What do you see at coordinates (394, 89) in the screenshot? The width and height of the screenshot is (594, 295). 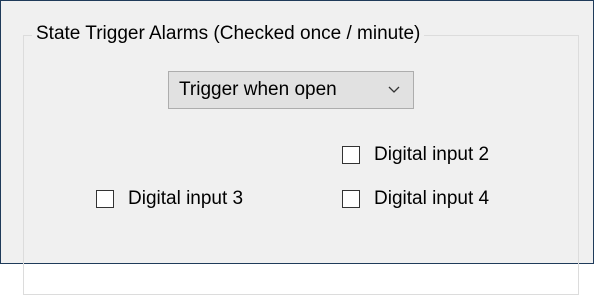 I see `chevron-down-icon` at bounding box center [394, 89].